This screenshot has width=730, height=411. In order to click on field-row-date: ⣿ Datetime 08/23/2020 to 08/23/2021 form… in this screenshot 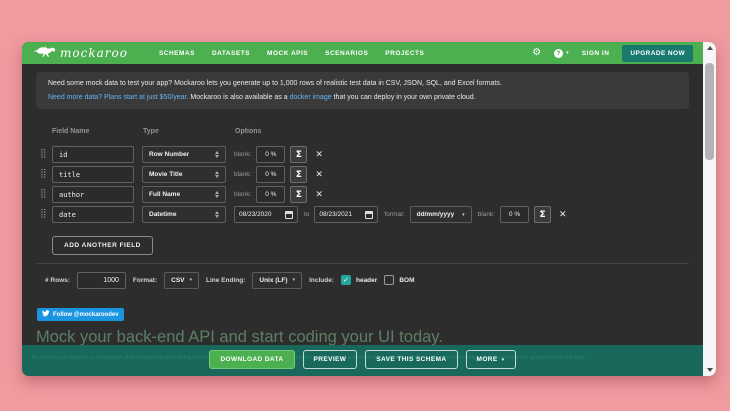, I will do `click(303, 214)`.